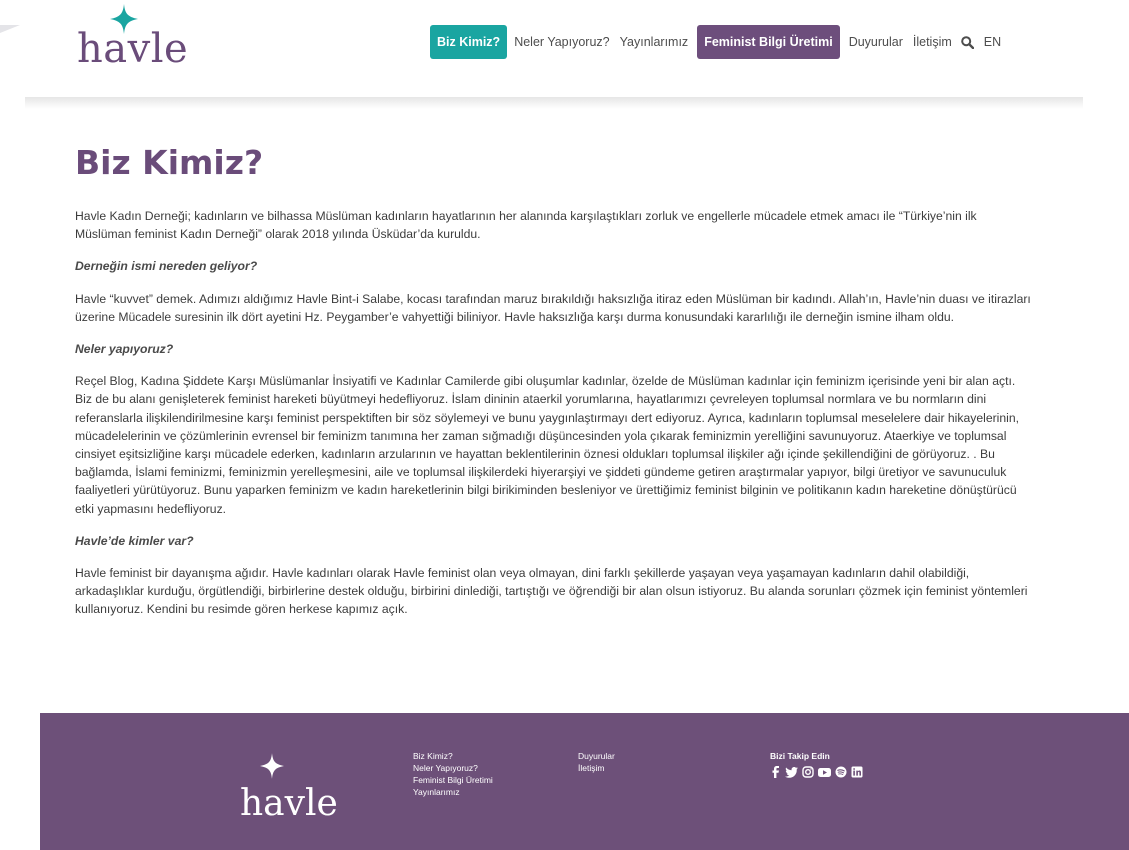 The image size is (1129, 850). I want to click on footer-links-col2: Duyurular İletişim, so click(596, 762).